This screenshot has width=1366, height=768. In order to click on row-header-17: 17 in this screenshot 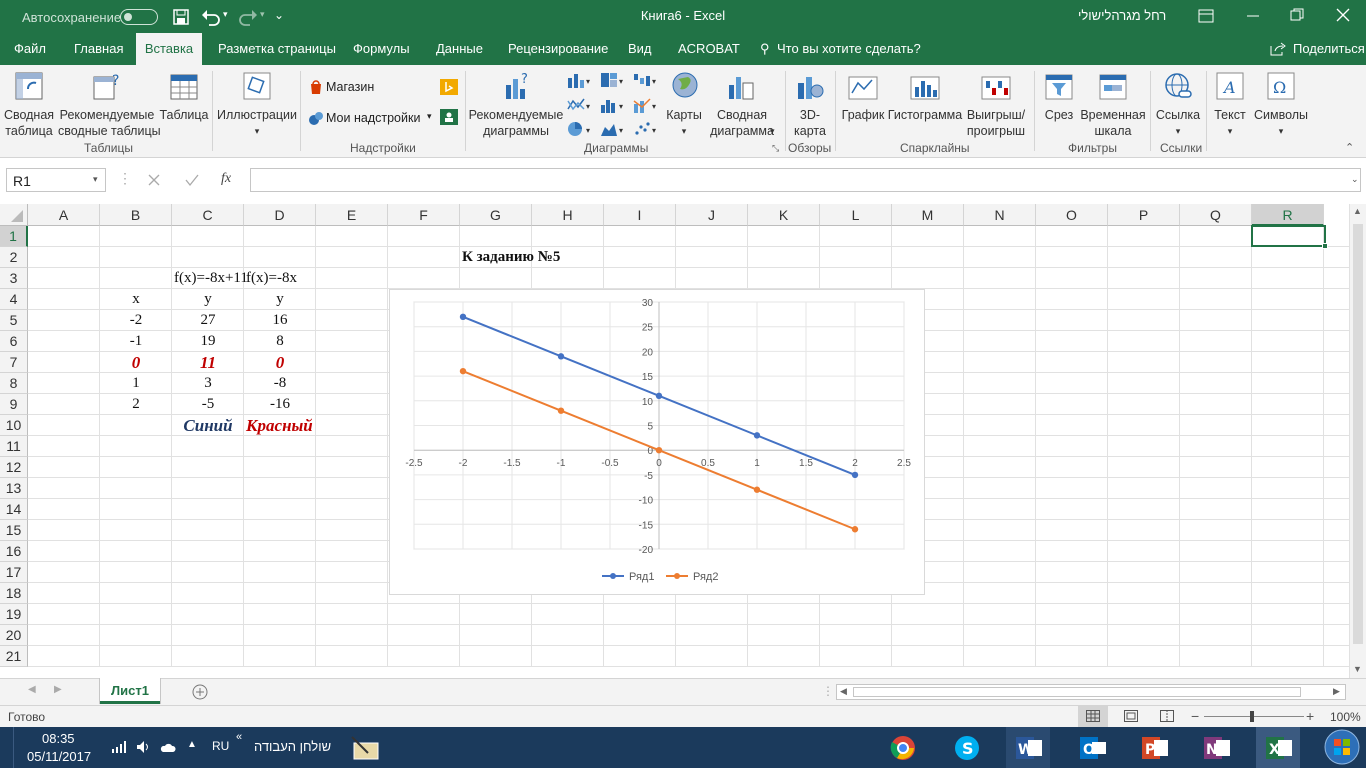, I will do `click(14, 572)`.